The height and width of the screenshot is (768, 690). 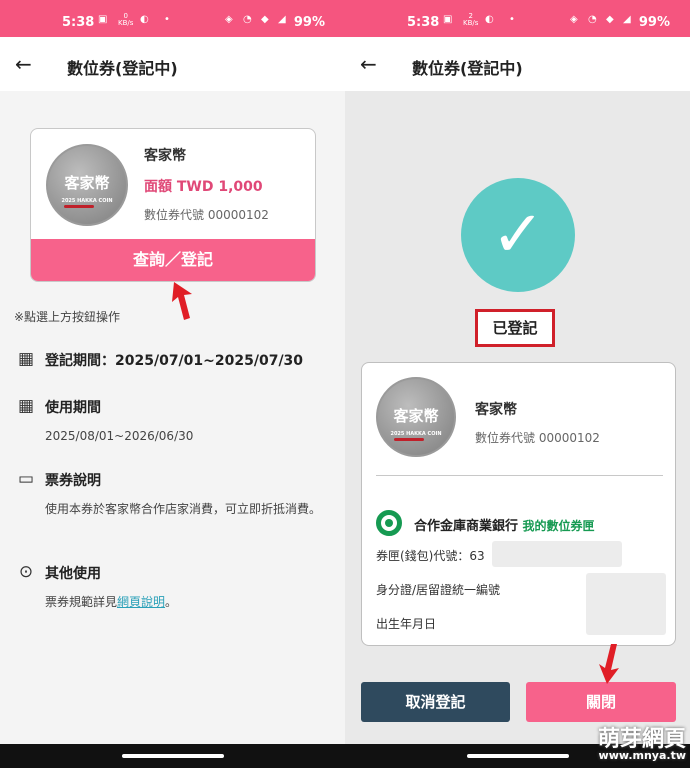 What do you see at coordinates (111, 602) in the screenshot?
I see `other-use-value: 票券規範詳見網頁說明。` at bounding box center [111, 602].